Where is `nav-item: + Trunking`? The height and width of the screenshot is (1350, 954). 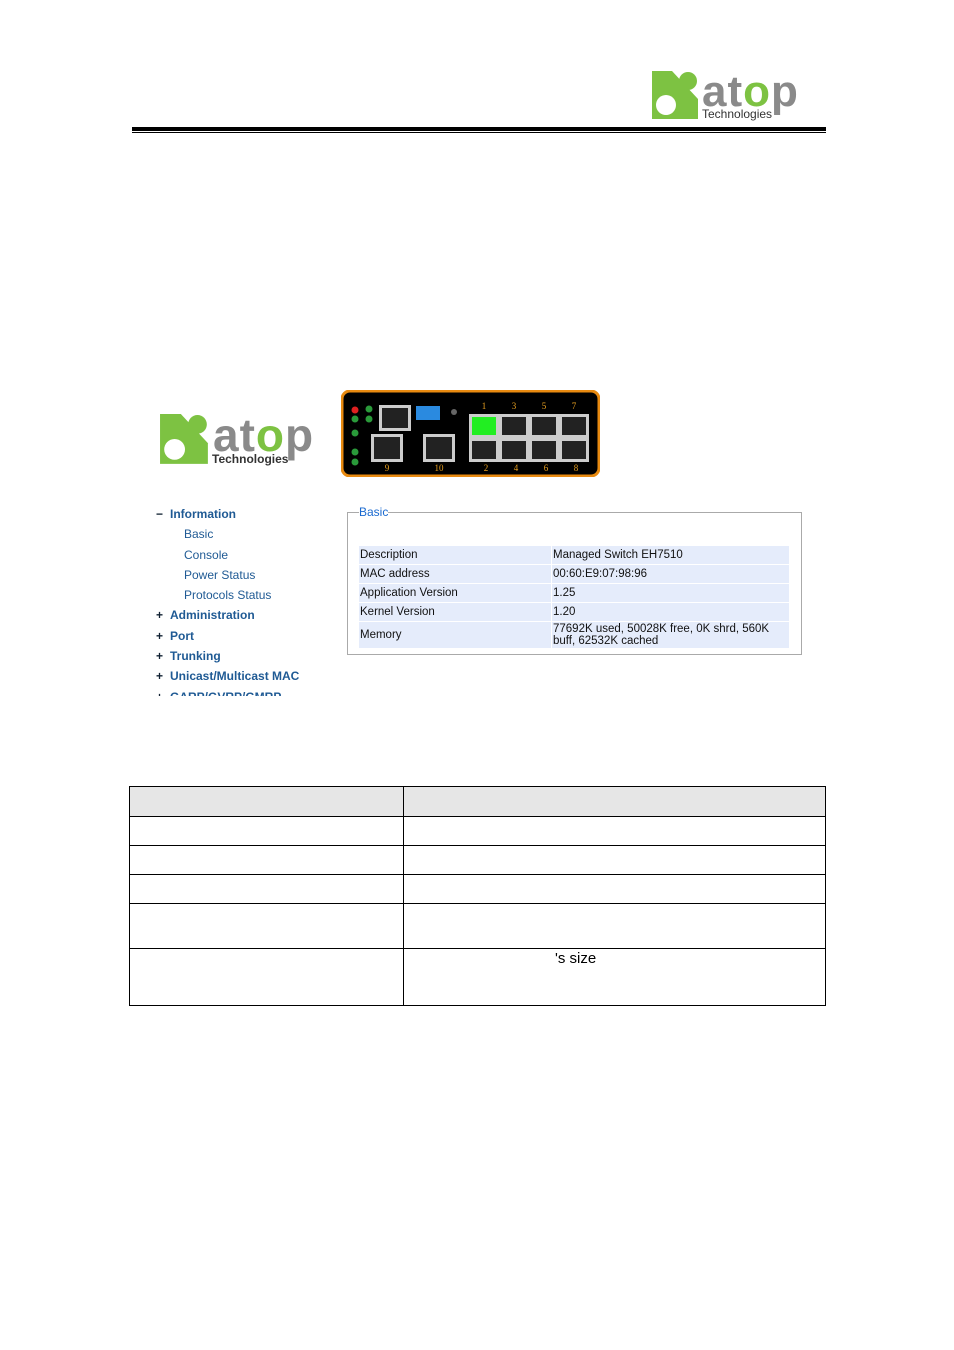
nav-item: + Trunking is located at coordinates (246, 658).